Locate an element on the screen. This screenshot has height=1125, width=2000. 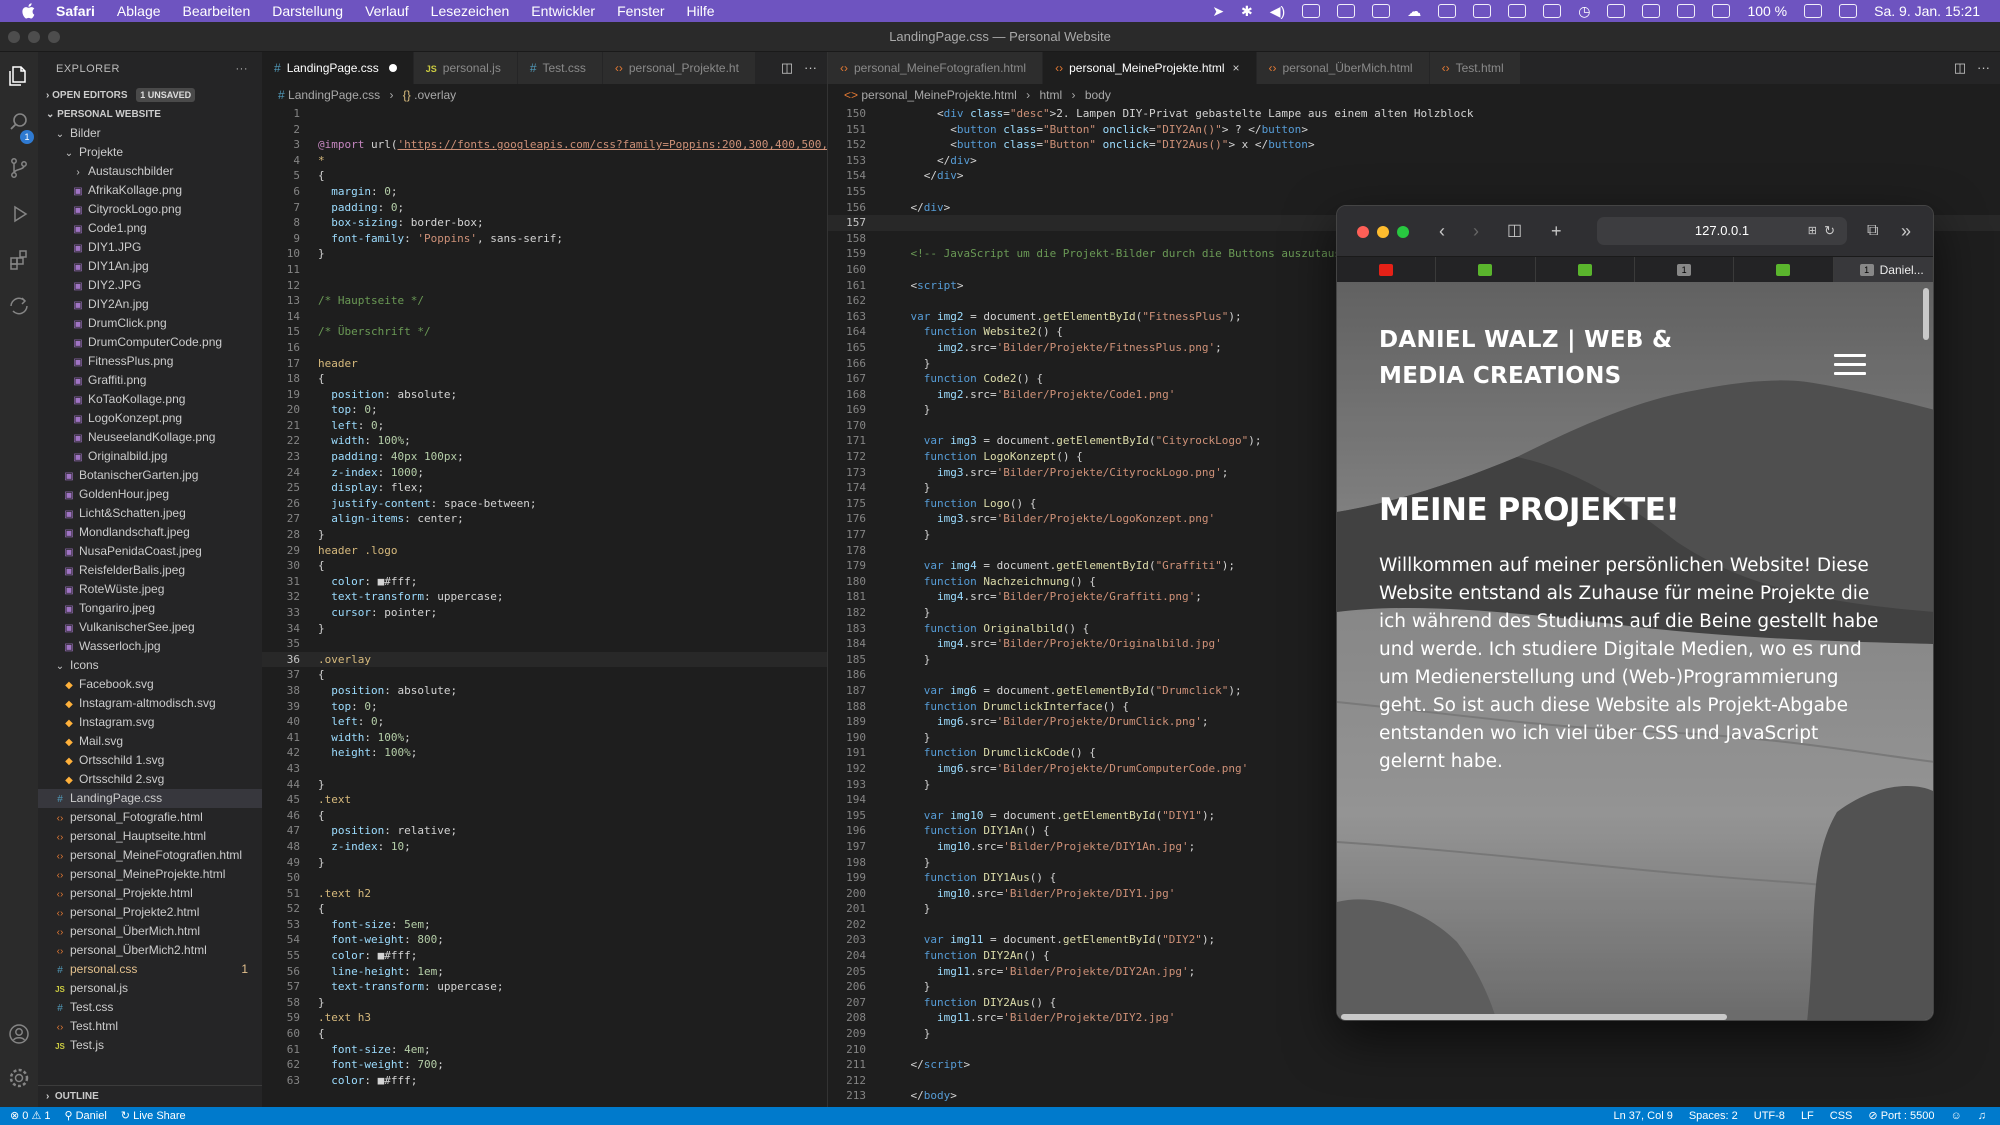
editor-tab: ‹› personal_MeineProjekte.html × is located at coordinates (1150, 68).